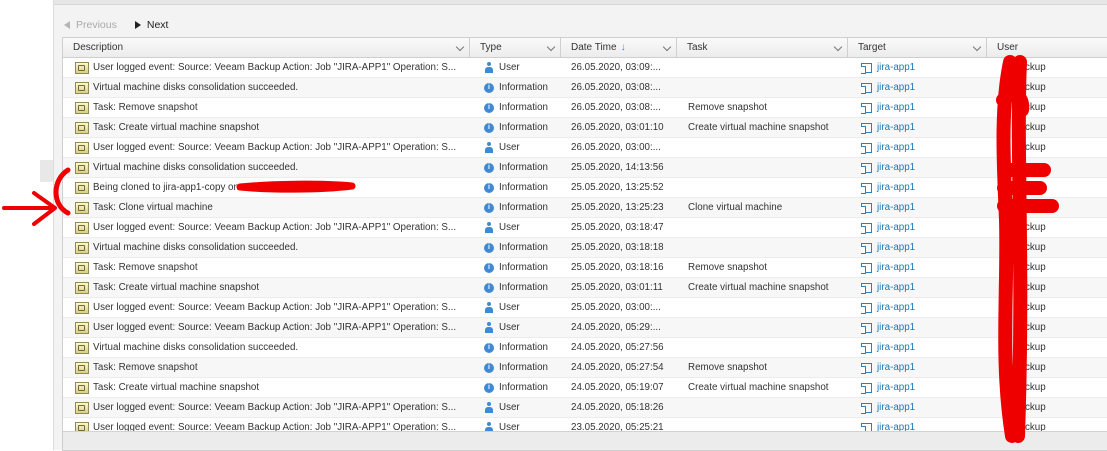 This screenshot has height=451, width=1107. I want to click on column-header-target: Target, so click(917, 47).